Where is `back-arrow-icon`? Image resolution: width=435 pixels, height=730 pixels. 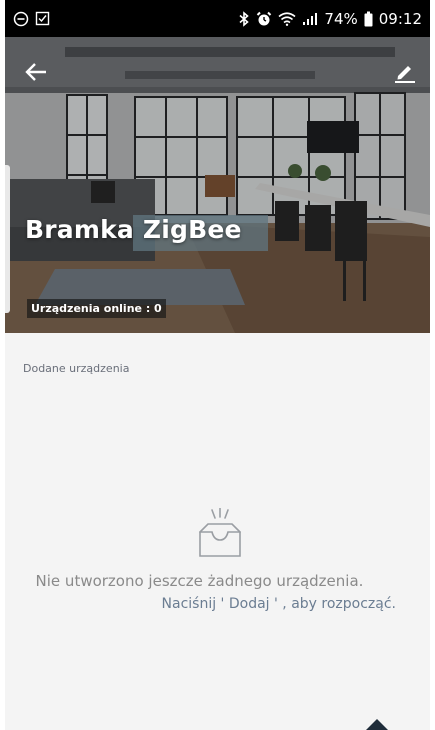
back-arrow-icon is located at coordinates (35, 72).